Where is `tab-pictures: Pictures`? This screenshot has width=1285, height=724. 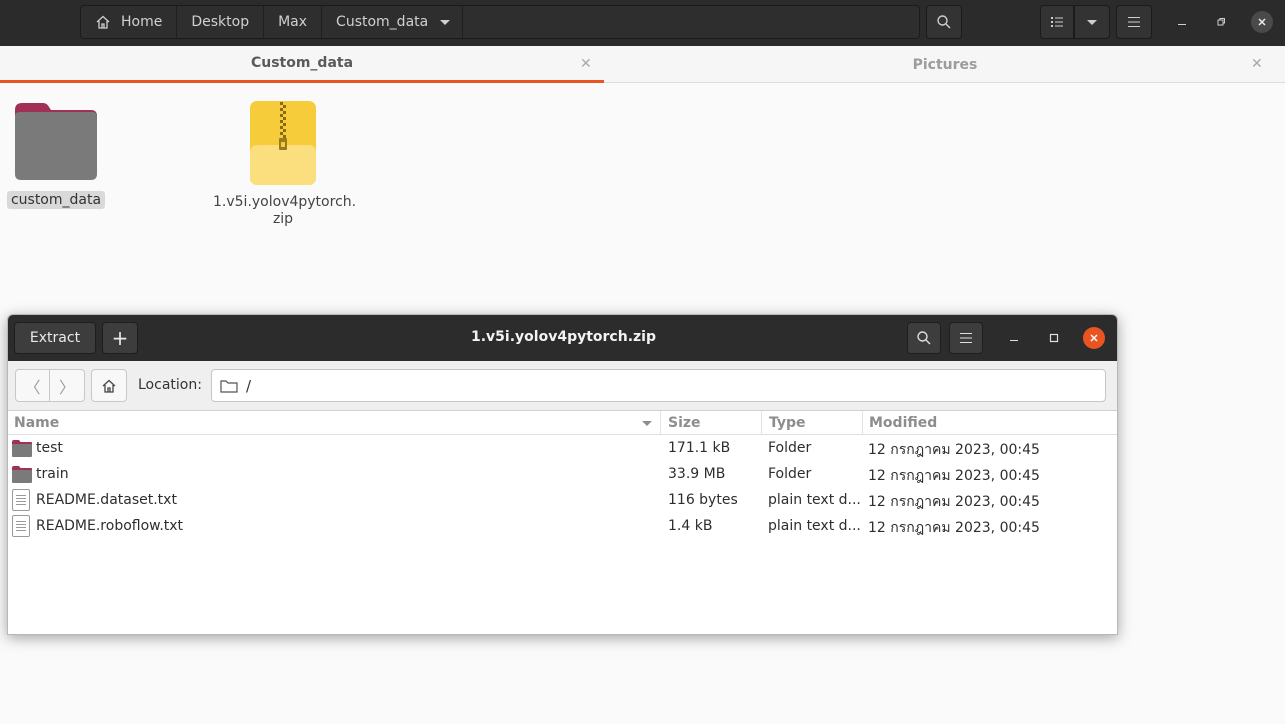
tab-pictures: Pictures is located at coordinates (945, 64).